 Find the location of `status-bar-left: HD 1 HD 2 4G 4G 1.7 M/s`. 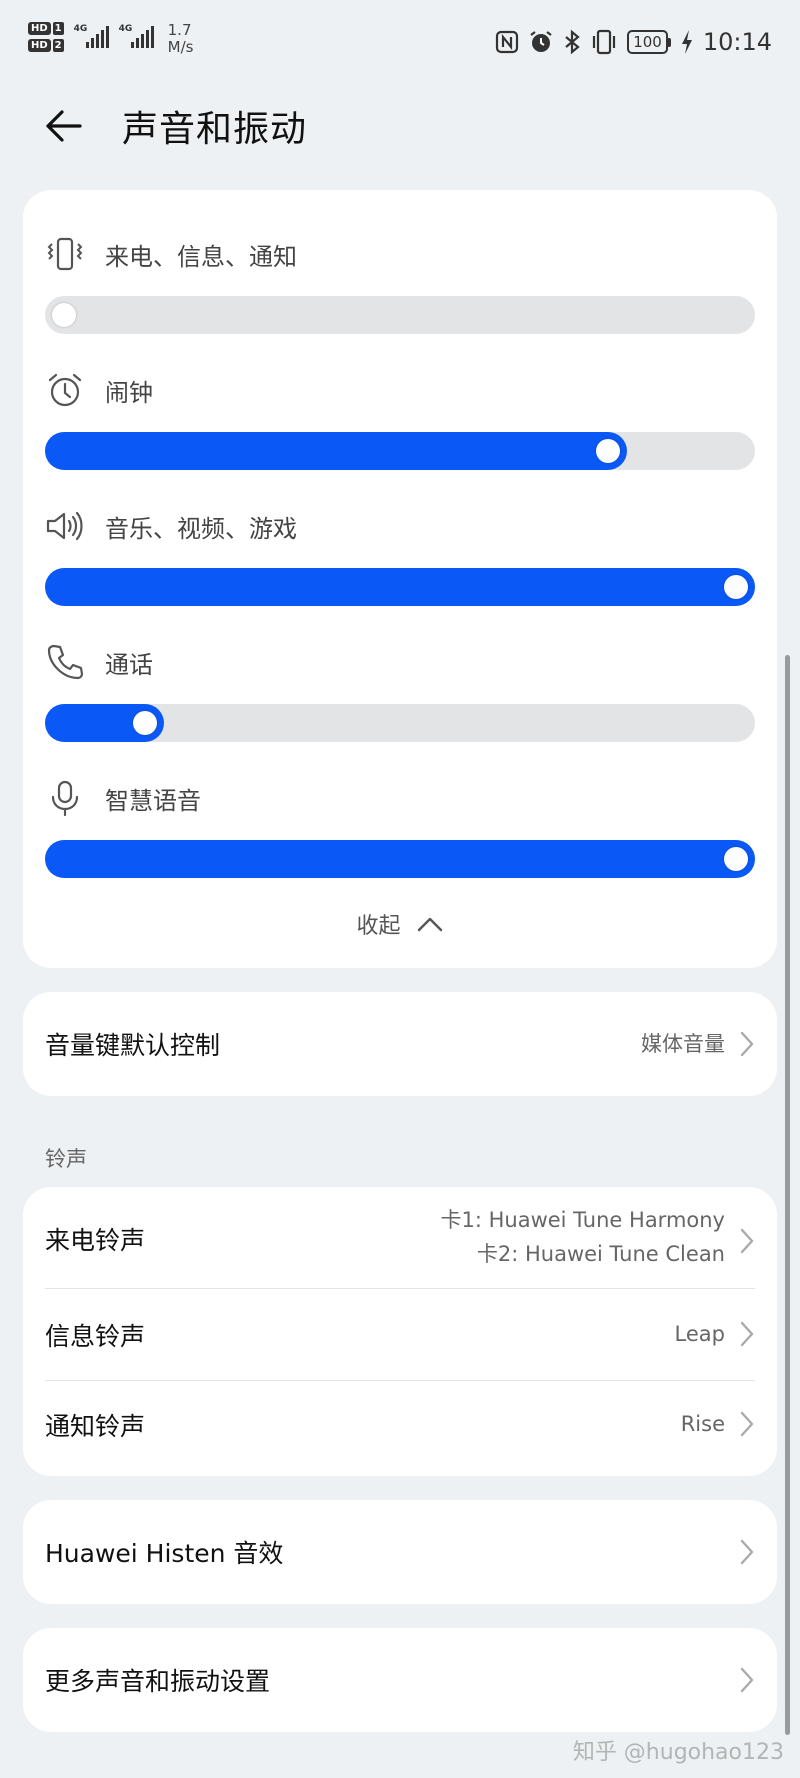

status-bar-left: HD 1 HD 2 4G 4G 1.7 M/s is located at coordinates (110, 39).